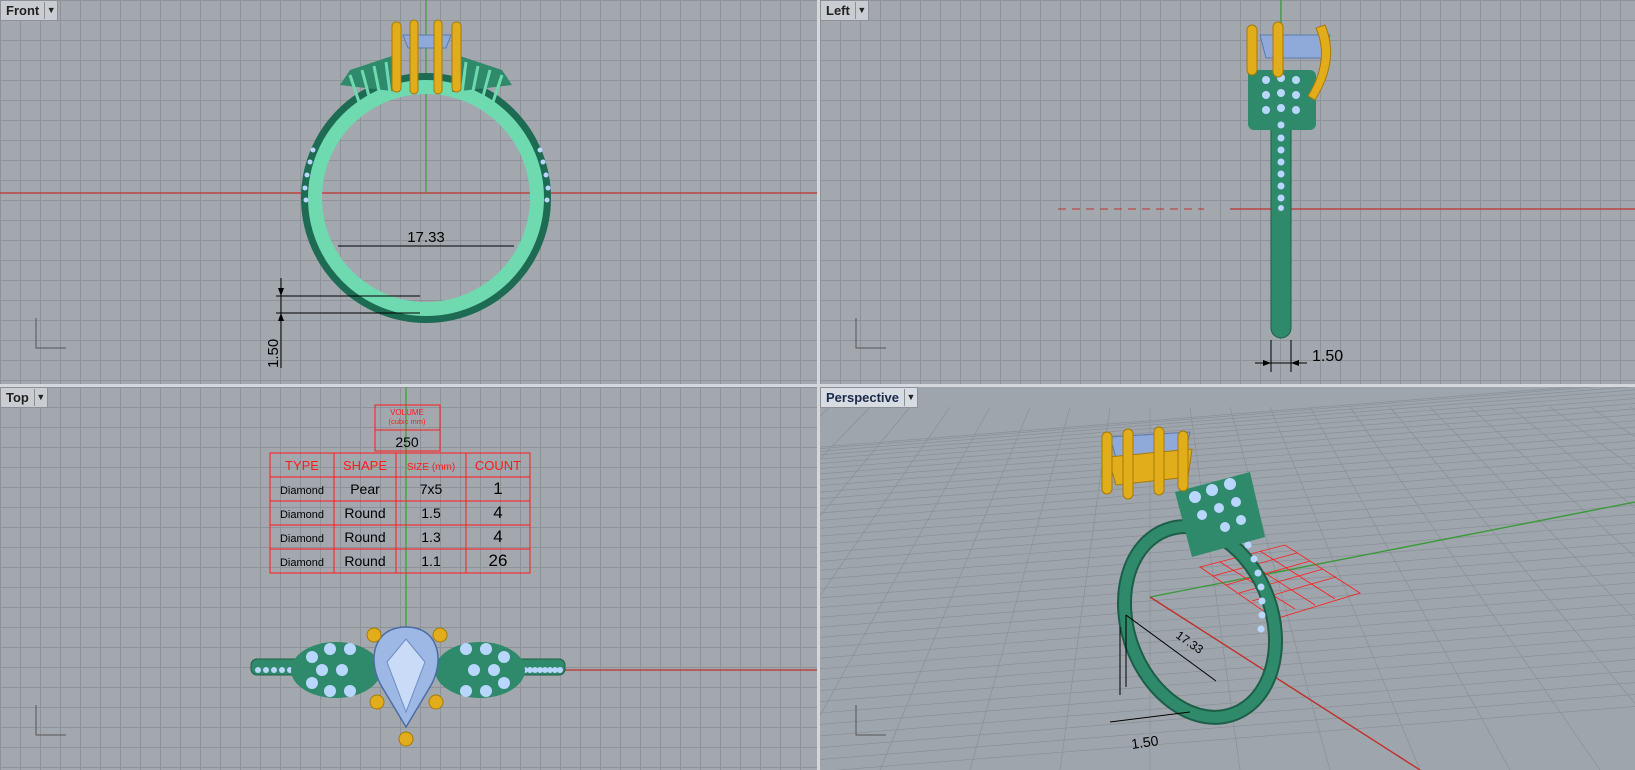 The image size is (1635, 770). I want to click on volume-title: VOLUME, so click(407, 412).